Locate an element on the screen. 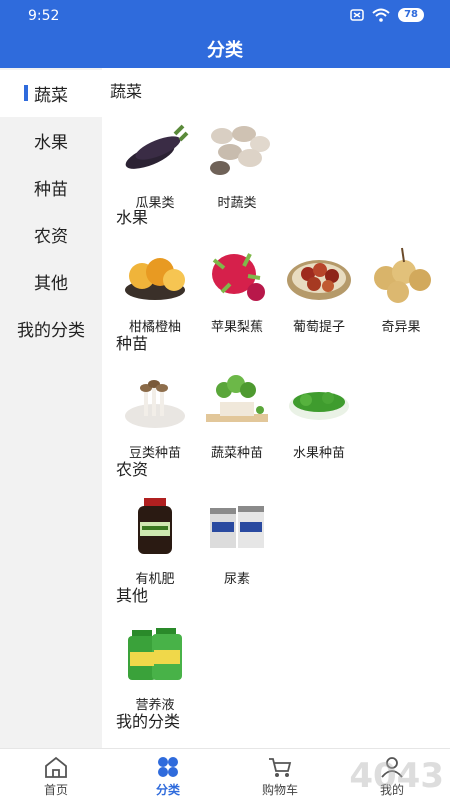  greens-image is located at coordinates (319, 406).